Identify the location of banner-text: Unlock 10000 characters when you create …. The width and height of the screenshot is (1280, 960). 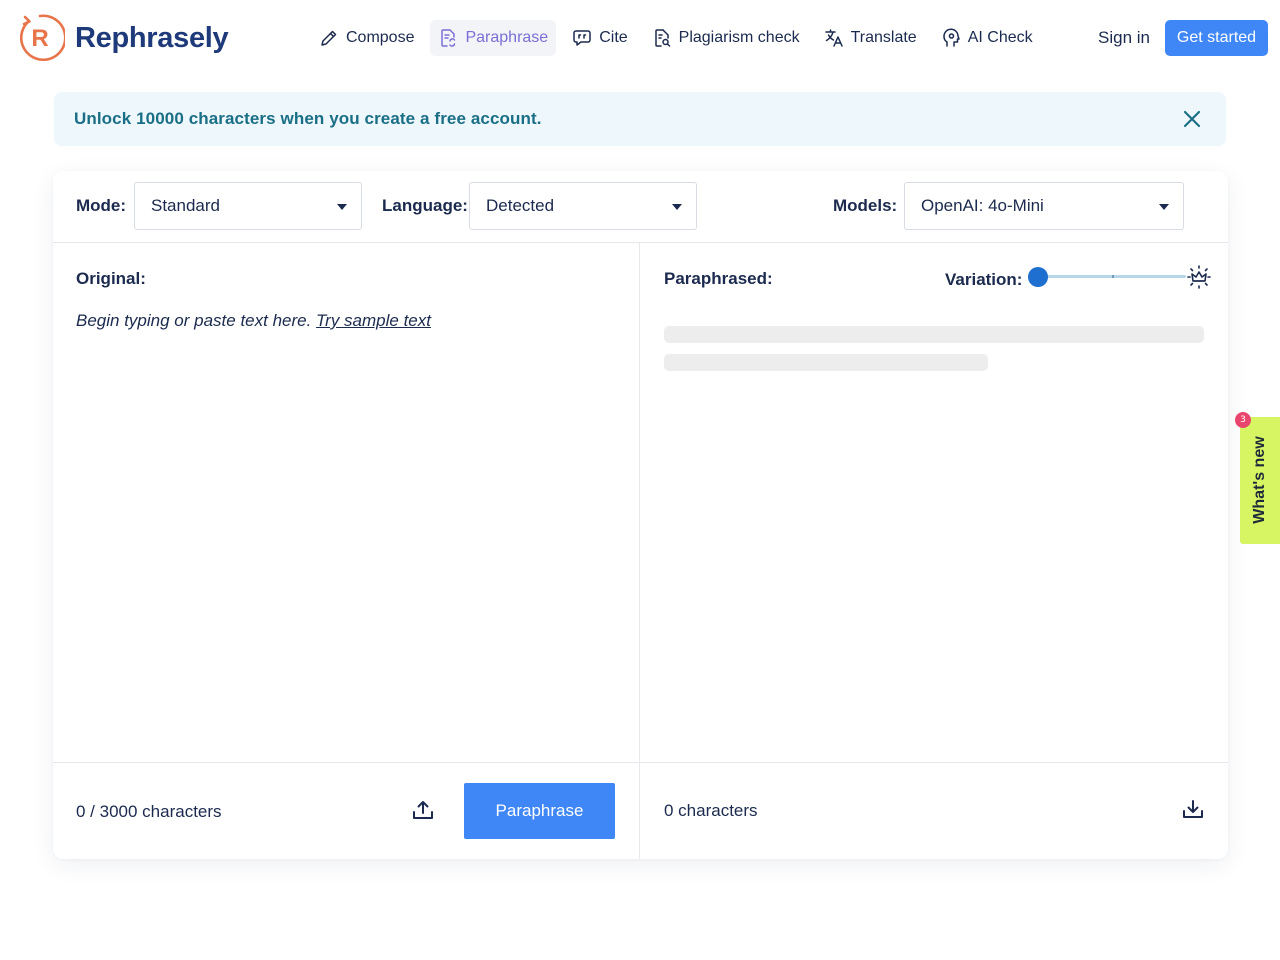
(308, 118).